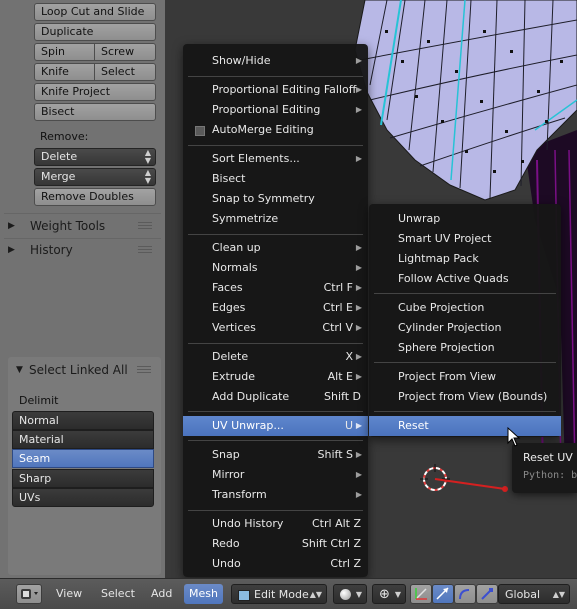  What do you see at coordinates (275, 357) in the screenshot?
I see `menu-item-delete: Delete X ▶` at bounding box center [275, 357].